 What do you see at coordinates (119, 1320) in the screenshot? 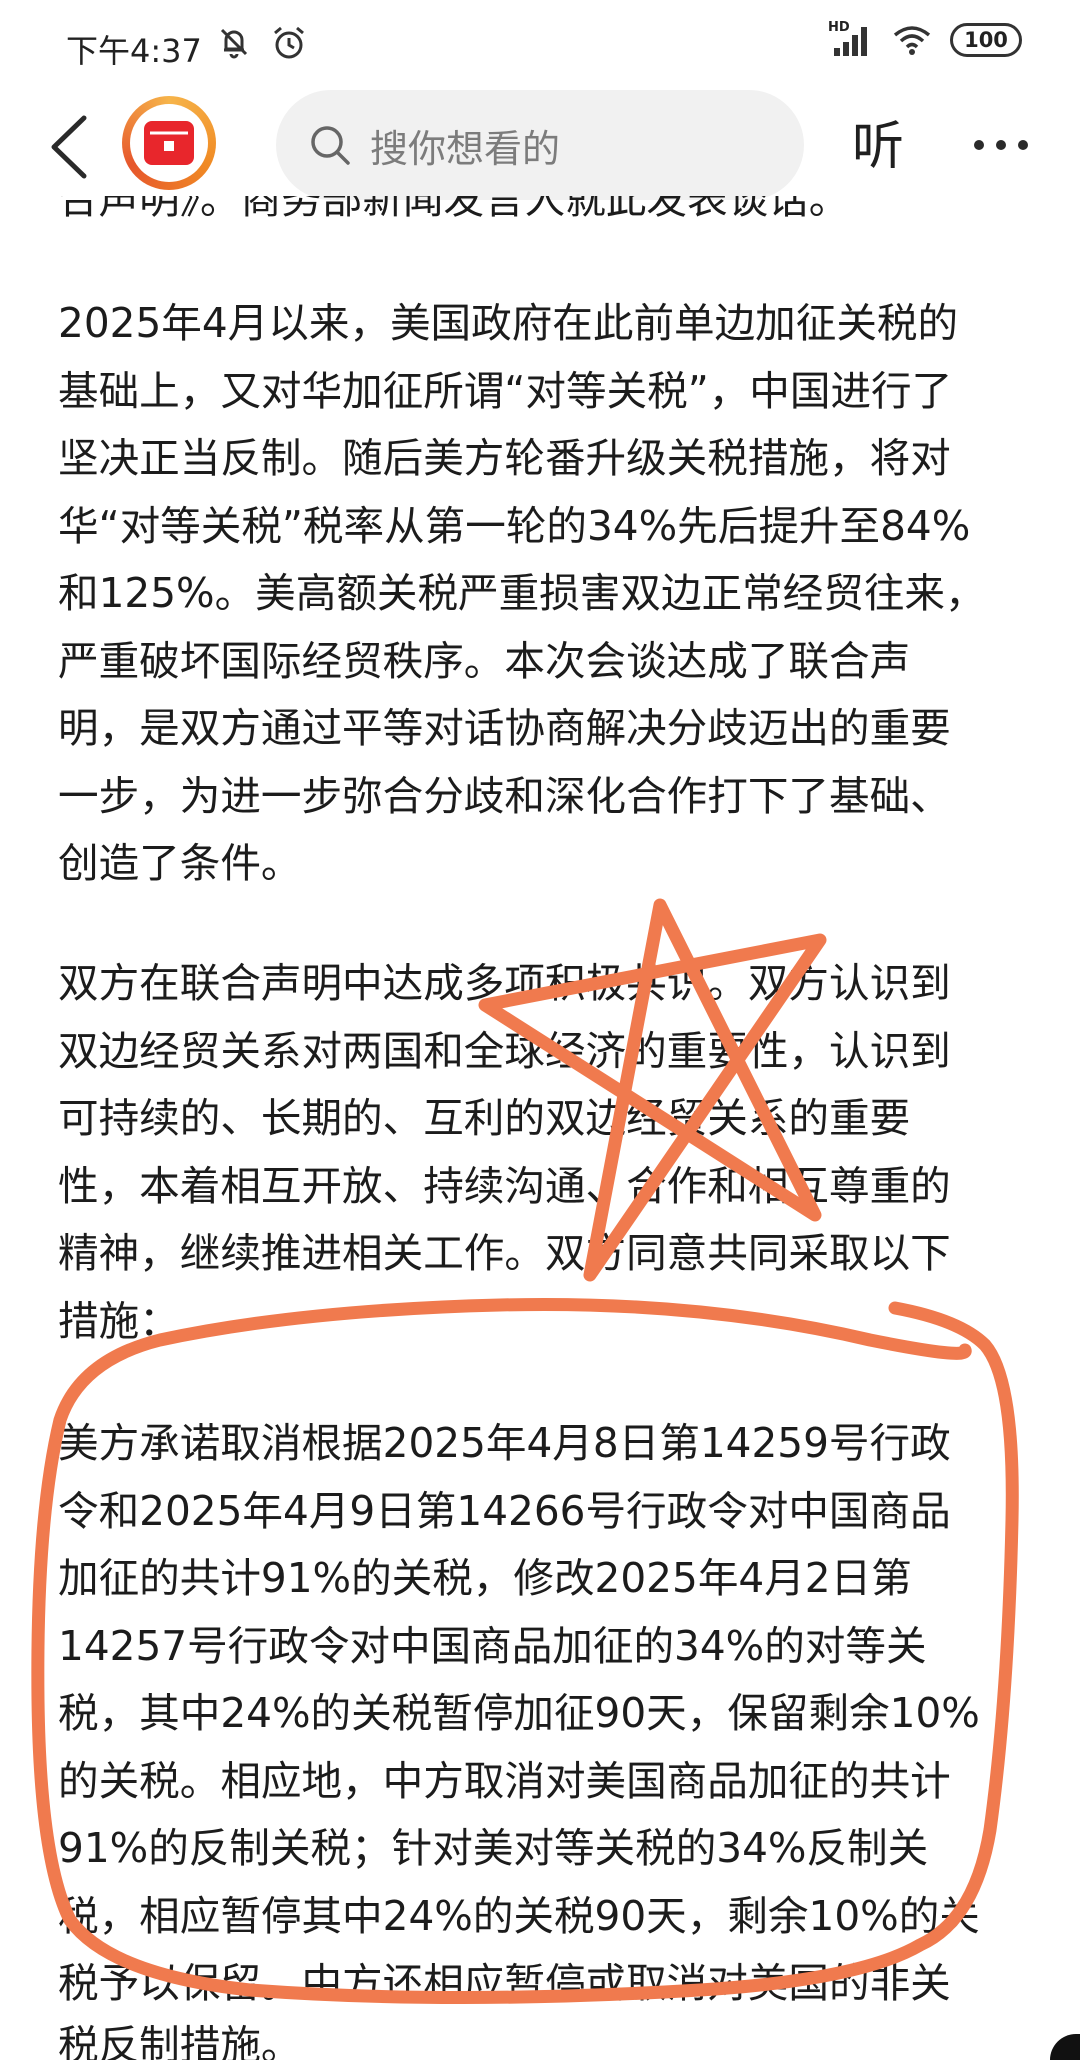
I see `article-text-line: 措施：` at bounding box center [119, 1320].